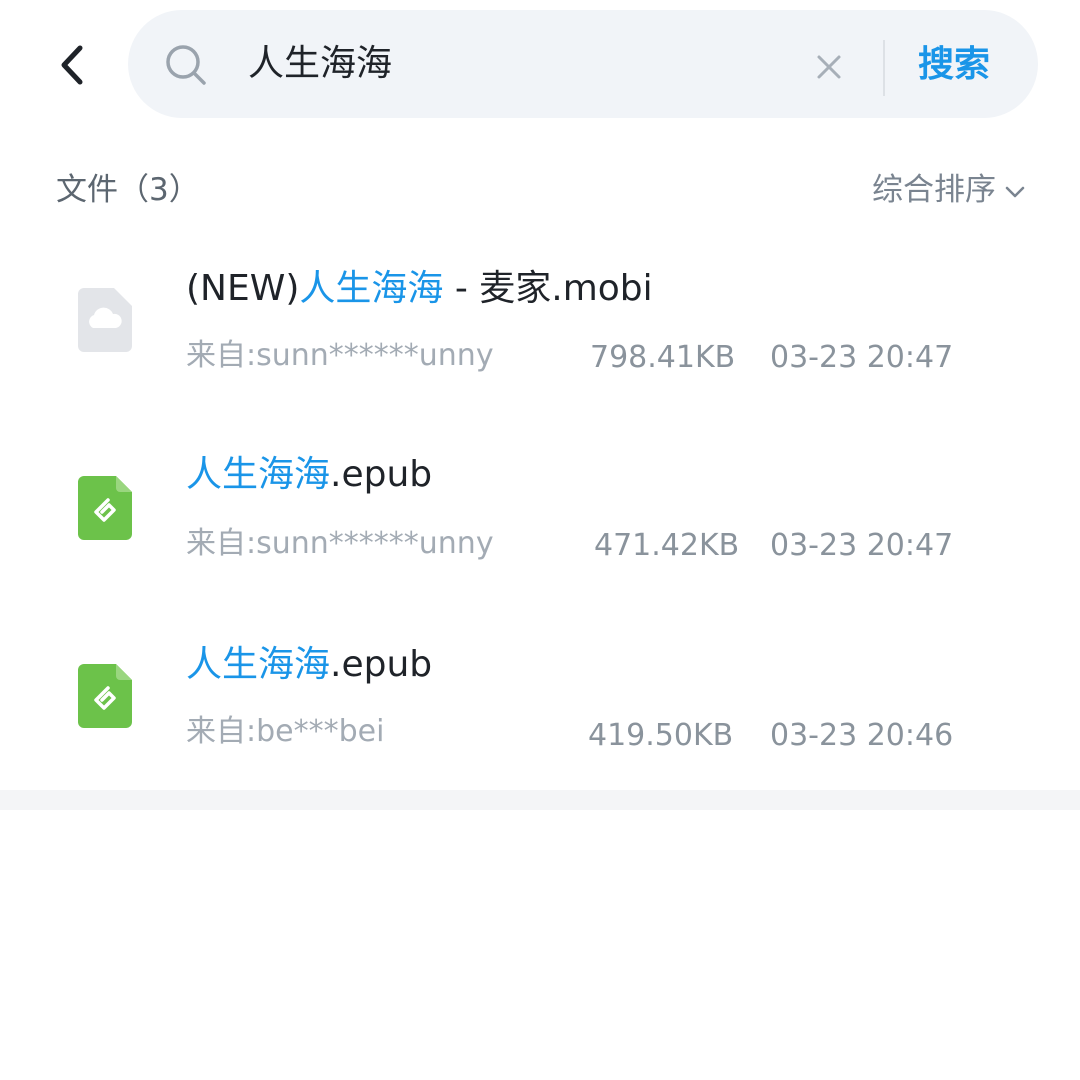 The width and height of the screenshot is (1080, 1080). What do you see at coordinates (934, 190) in the screenshot?
I see `sort-label: 综合排序` at bounding box center [934, 190].